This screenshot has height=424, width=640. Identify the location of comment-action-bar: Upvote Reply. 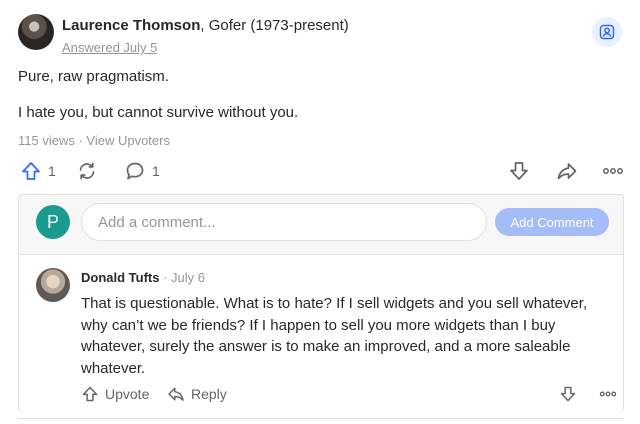
(351, 394).